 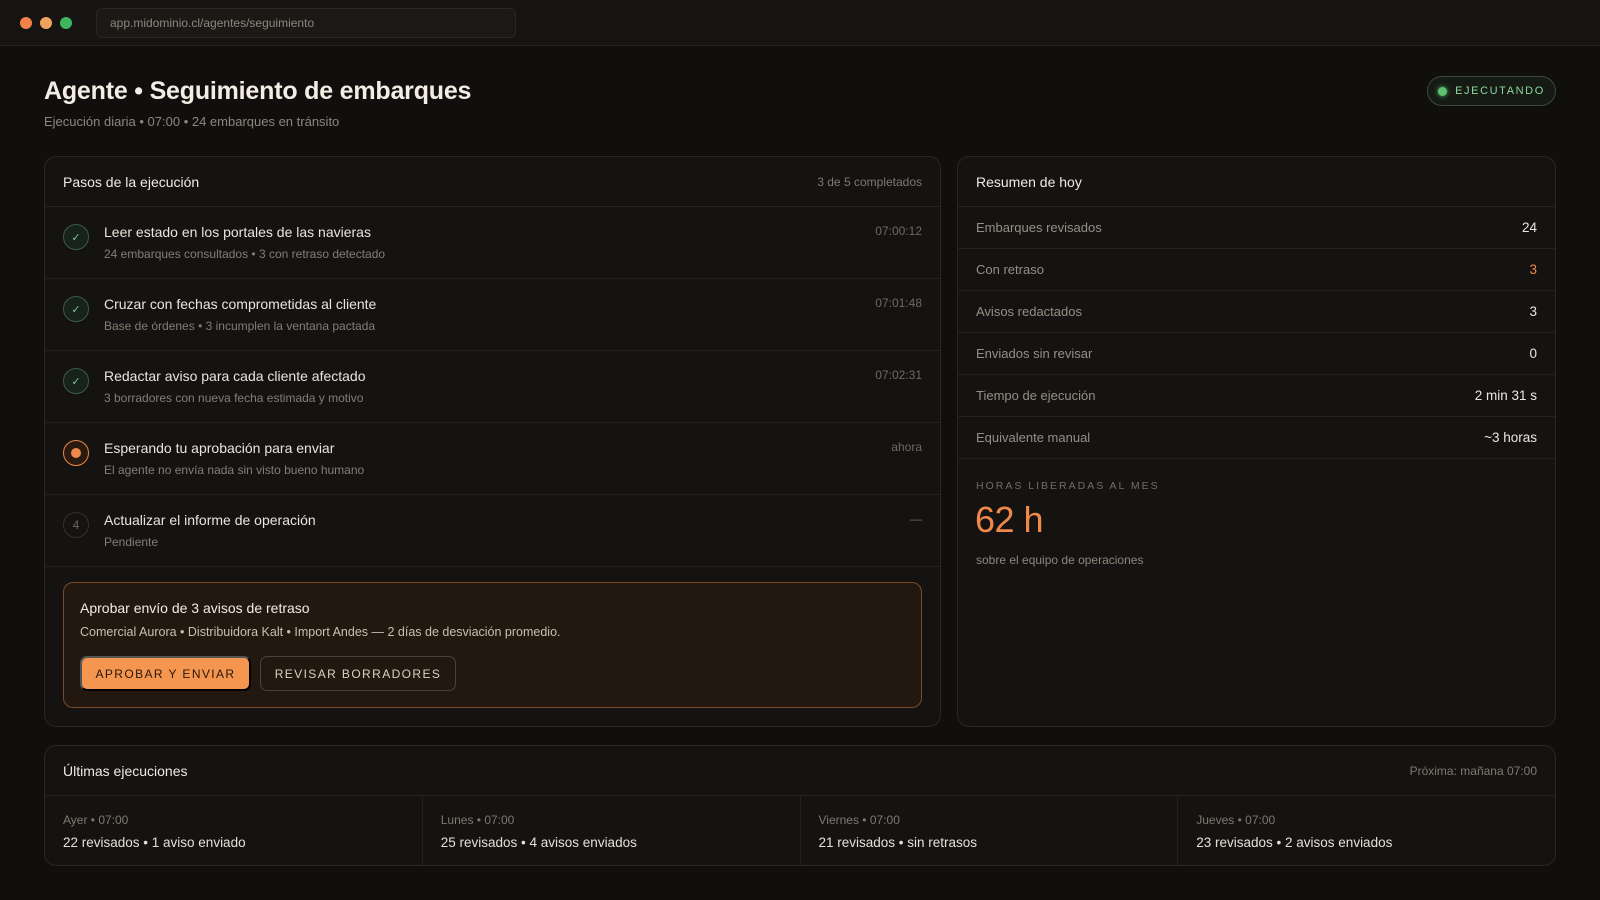 What do you see at coordinates (1068, 486) in the screenshot?
I see `hours-freed-label: HORAS LIBERADAS AL MES` at bounding box center [1068, 486].